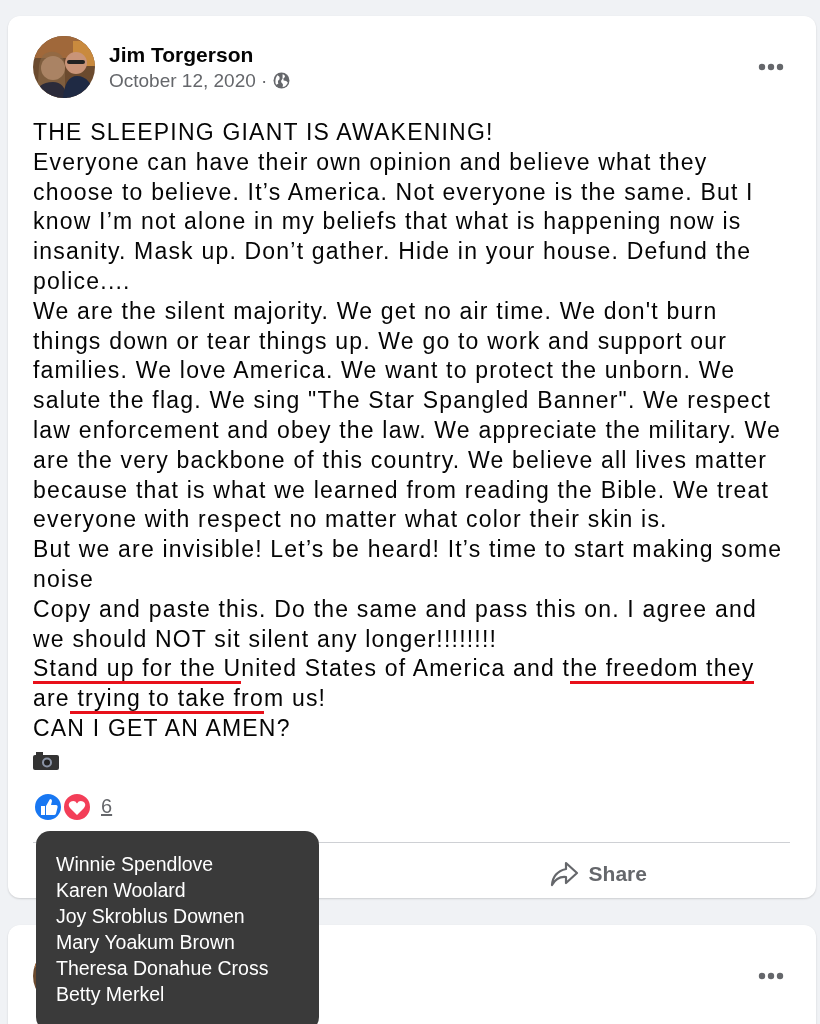  I want to click on post-text: Stand up for the United States of America and the freedom they are trying to take from us!, so click(409, 684).